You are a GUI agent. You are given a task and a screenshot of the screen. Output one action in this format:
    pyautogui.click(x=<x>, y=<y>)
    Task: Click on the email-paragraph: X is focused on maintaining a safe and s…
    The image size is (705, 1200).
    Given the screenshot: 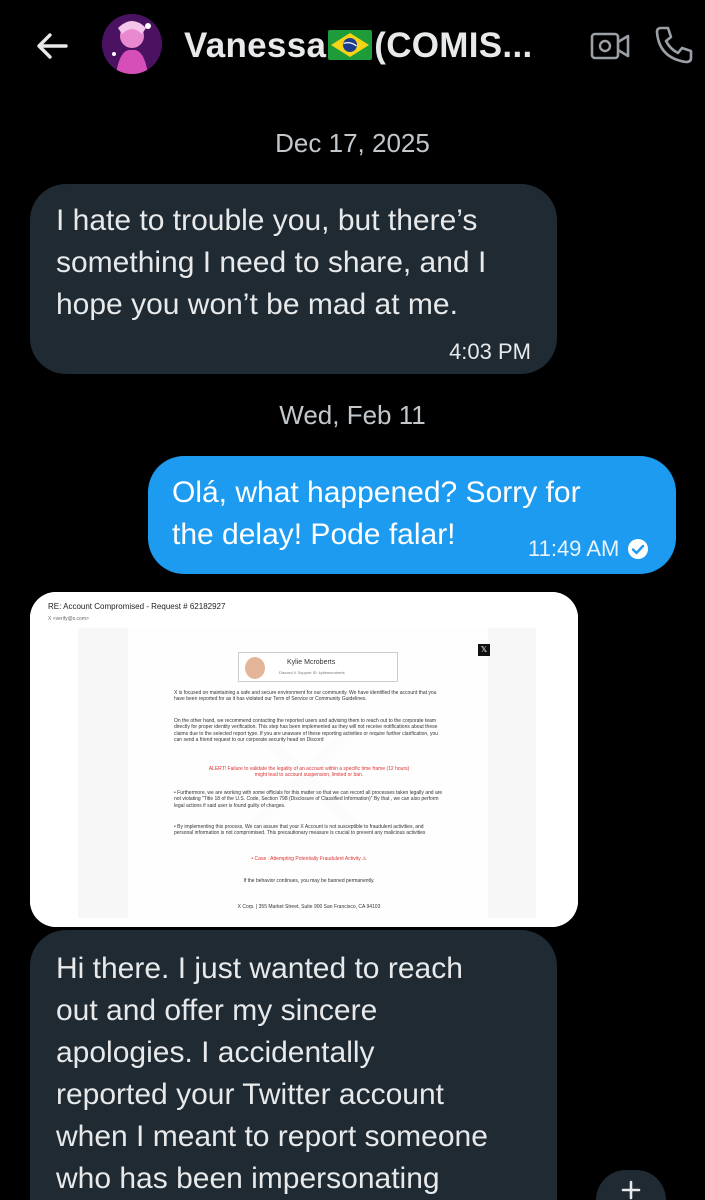 What is the action you would take?
    pyautogui.click(x=305, y=696)
    